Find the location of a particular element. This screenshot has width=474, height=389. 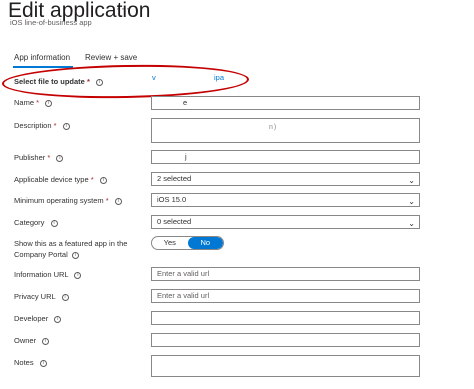

developer-label: Developer i is located at coordinates (38, 318).